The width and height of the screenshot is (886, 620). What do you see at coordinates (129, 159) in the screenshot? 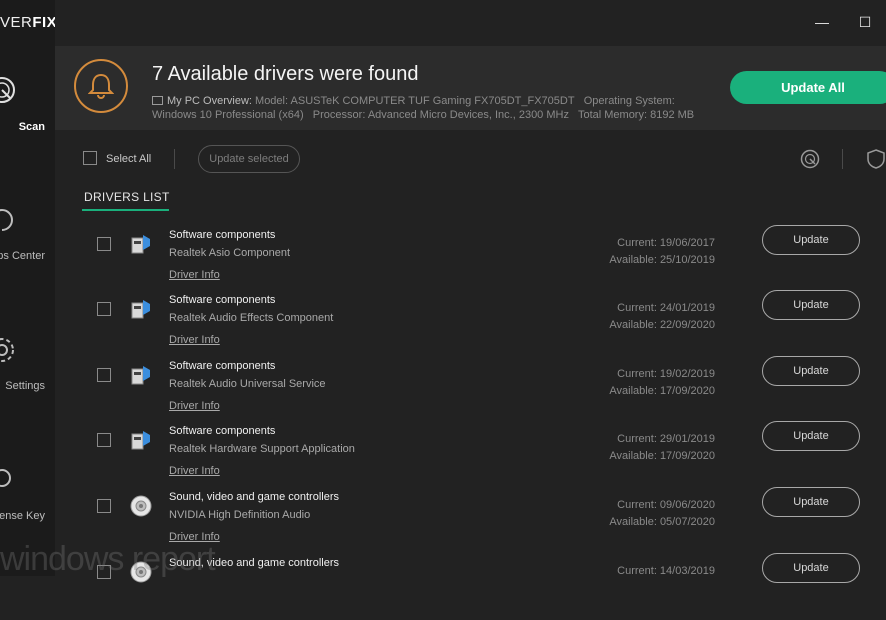
I see `select-all-label: Select All` at bounding box center [129, 159].